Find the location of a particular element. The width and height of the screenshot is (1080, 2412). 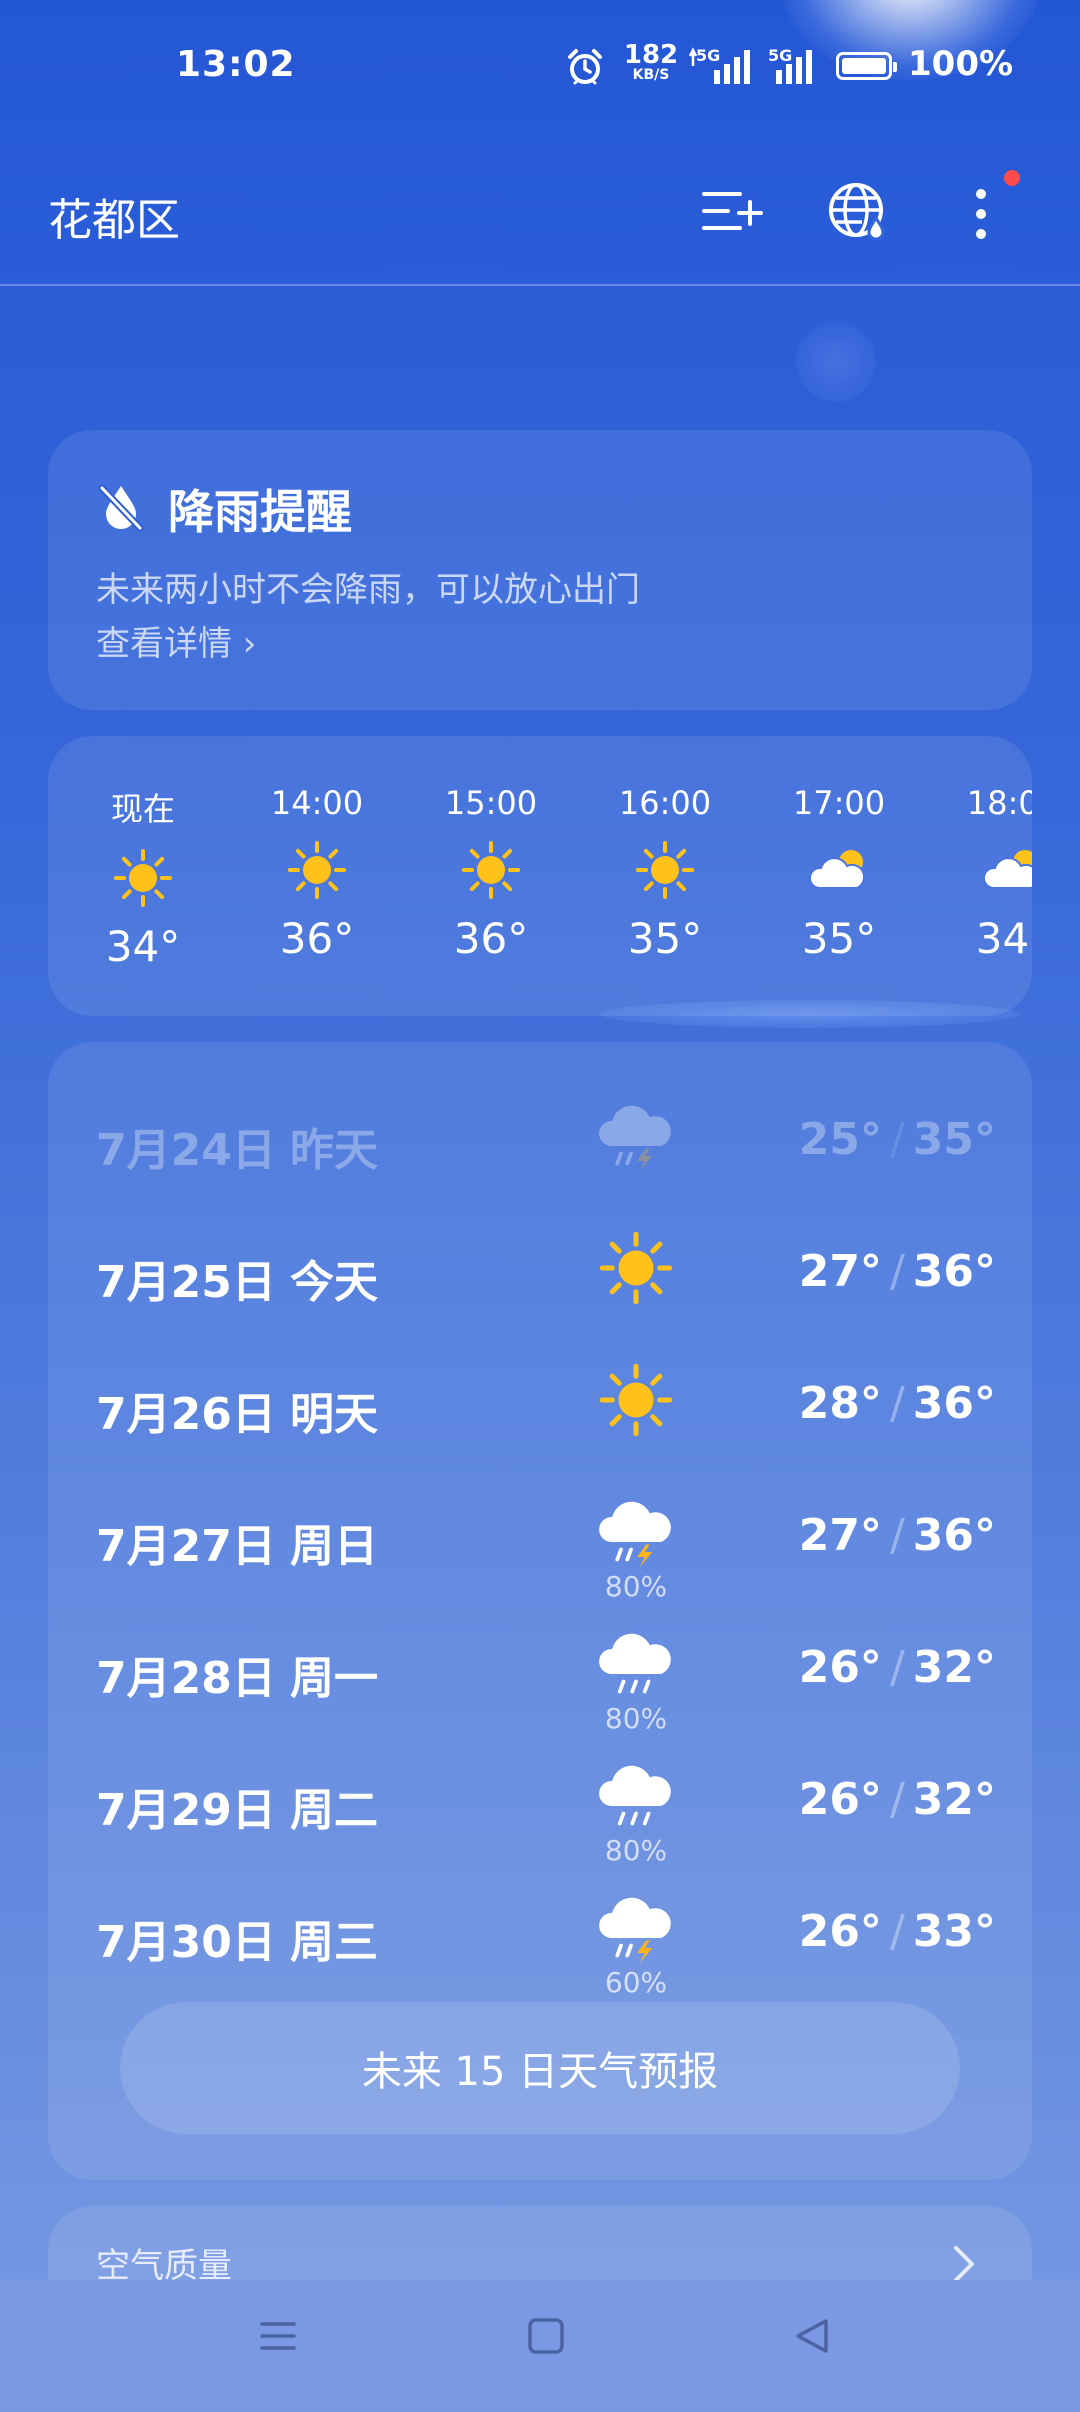

daily-row: 7月26日 明天 28°/36° is located at coordinates (546, 1410).